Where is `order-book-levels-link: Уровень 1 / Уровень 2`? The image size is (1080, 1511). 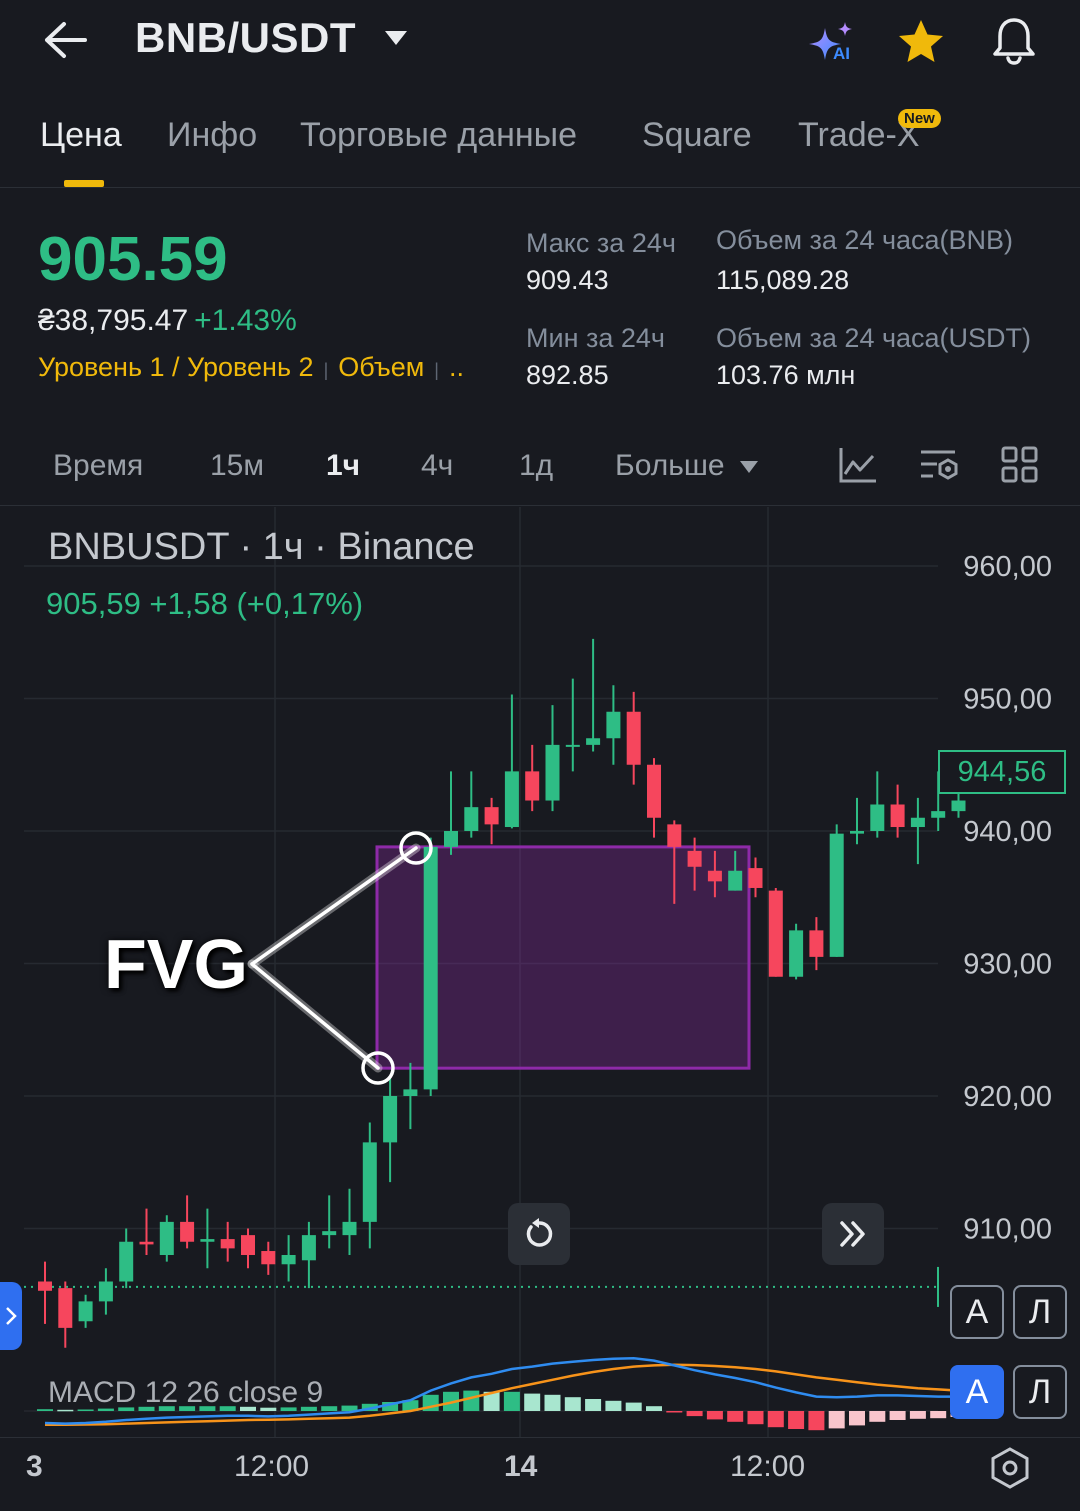 order-book-levels-link: Уровень 1 / Уровень 2 is located at coordinates (176, 367).